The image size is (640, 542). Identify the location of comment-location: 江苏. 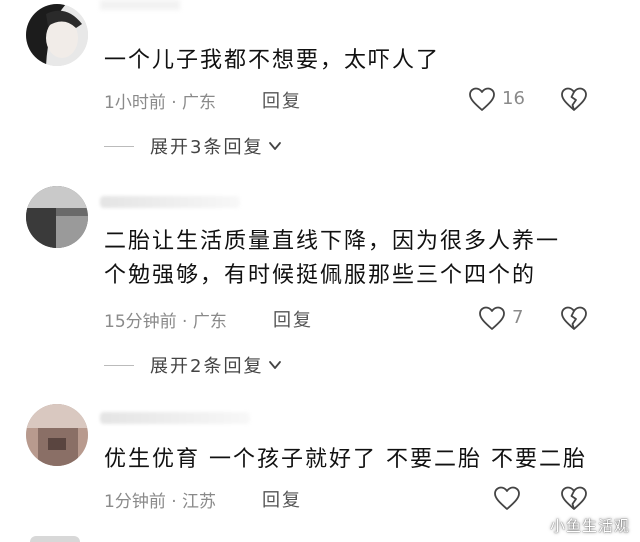
(199, 502).